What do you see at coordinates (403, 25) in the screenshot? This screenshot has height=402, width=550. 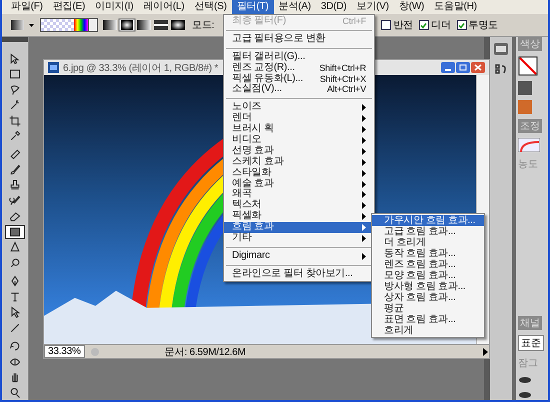 I see `checkbox-label: 반전` at bounding box center [403, 25].